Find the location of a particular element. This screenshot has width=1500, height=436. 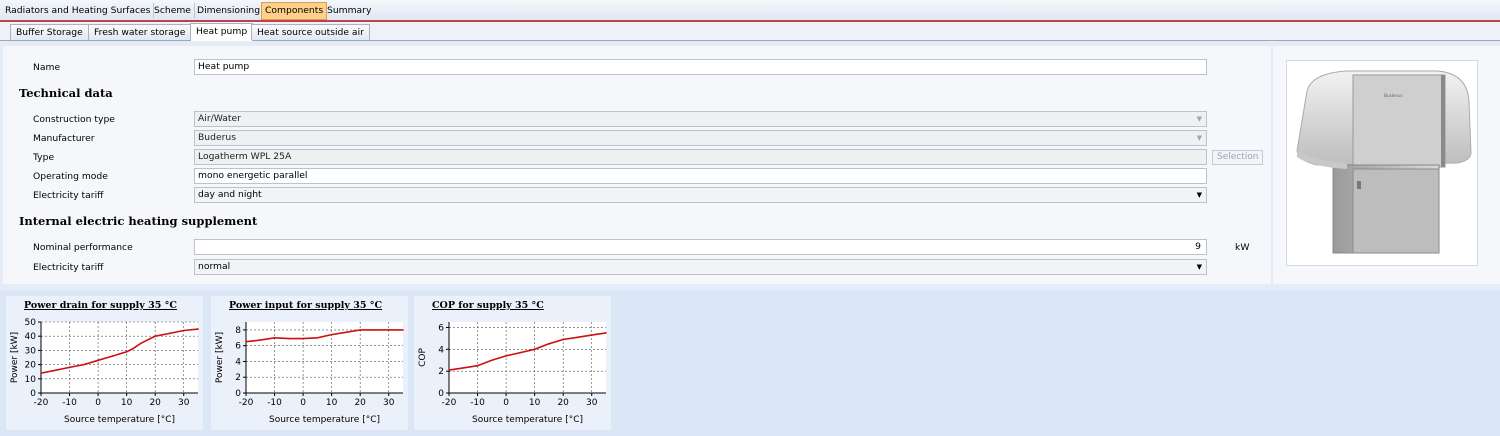

y-tick-label: 40 is located at coordinates (31, 337).